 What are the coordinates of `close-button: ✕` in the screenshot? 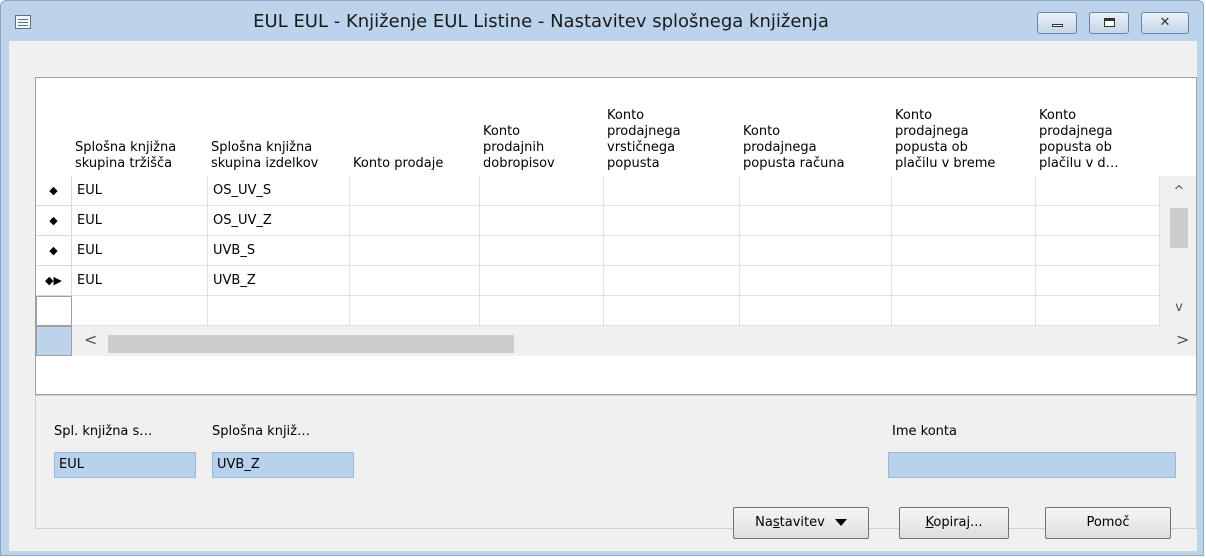 It's located at (1165, 23).